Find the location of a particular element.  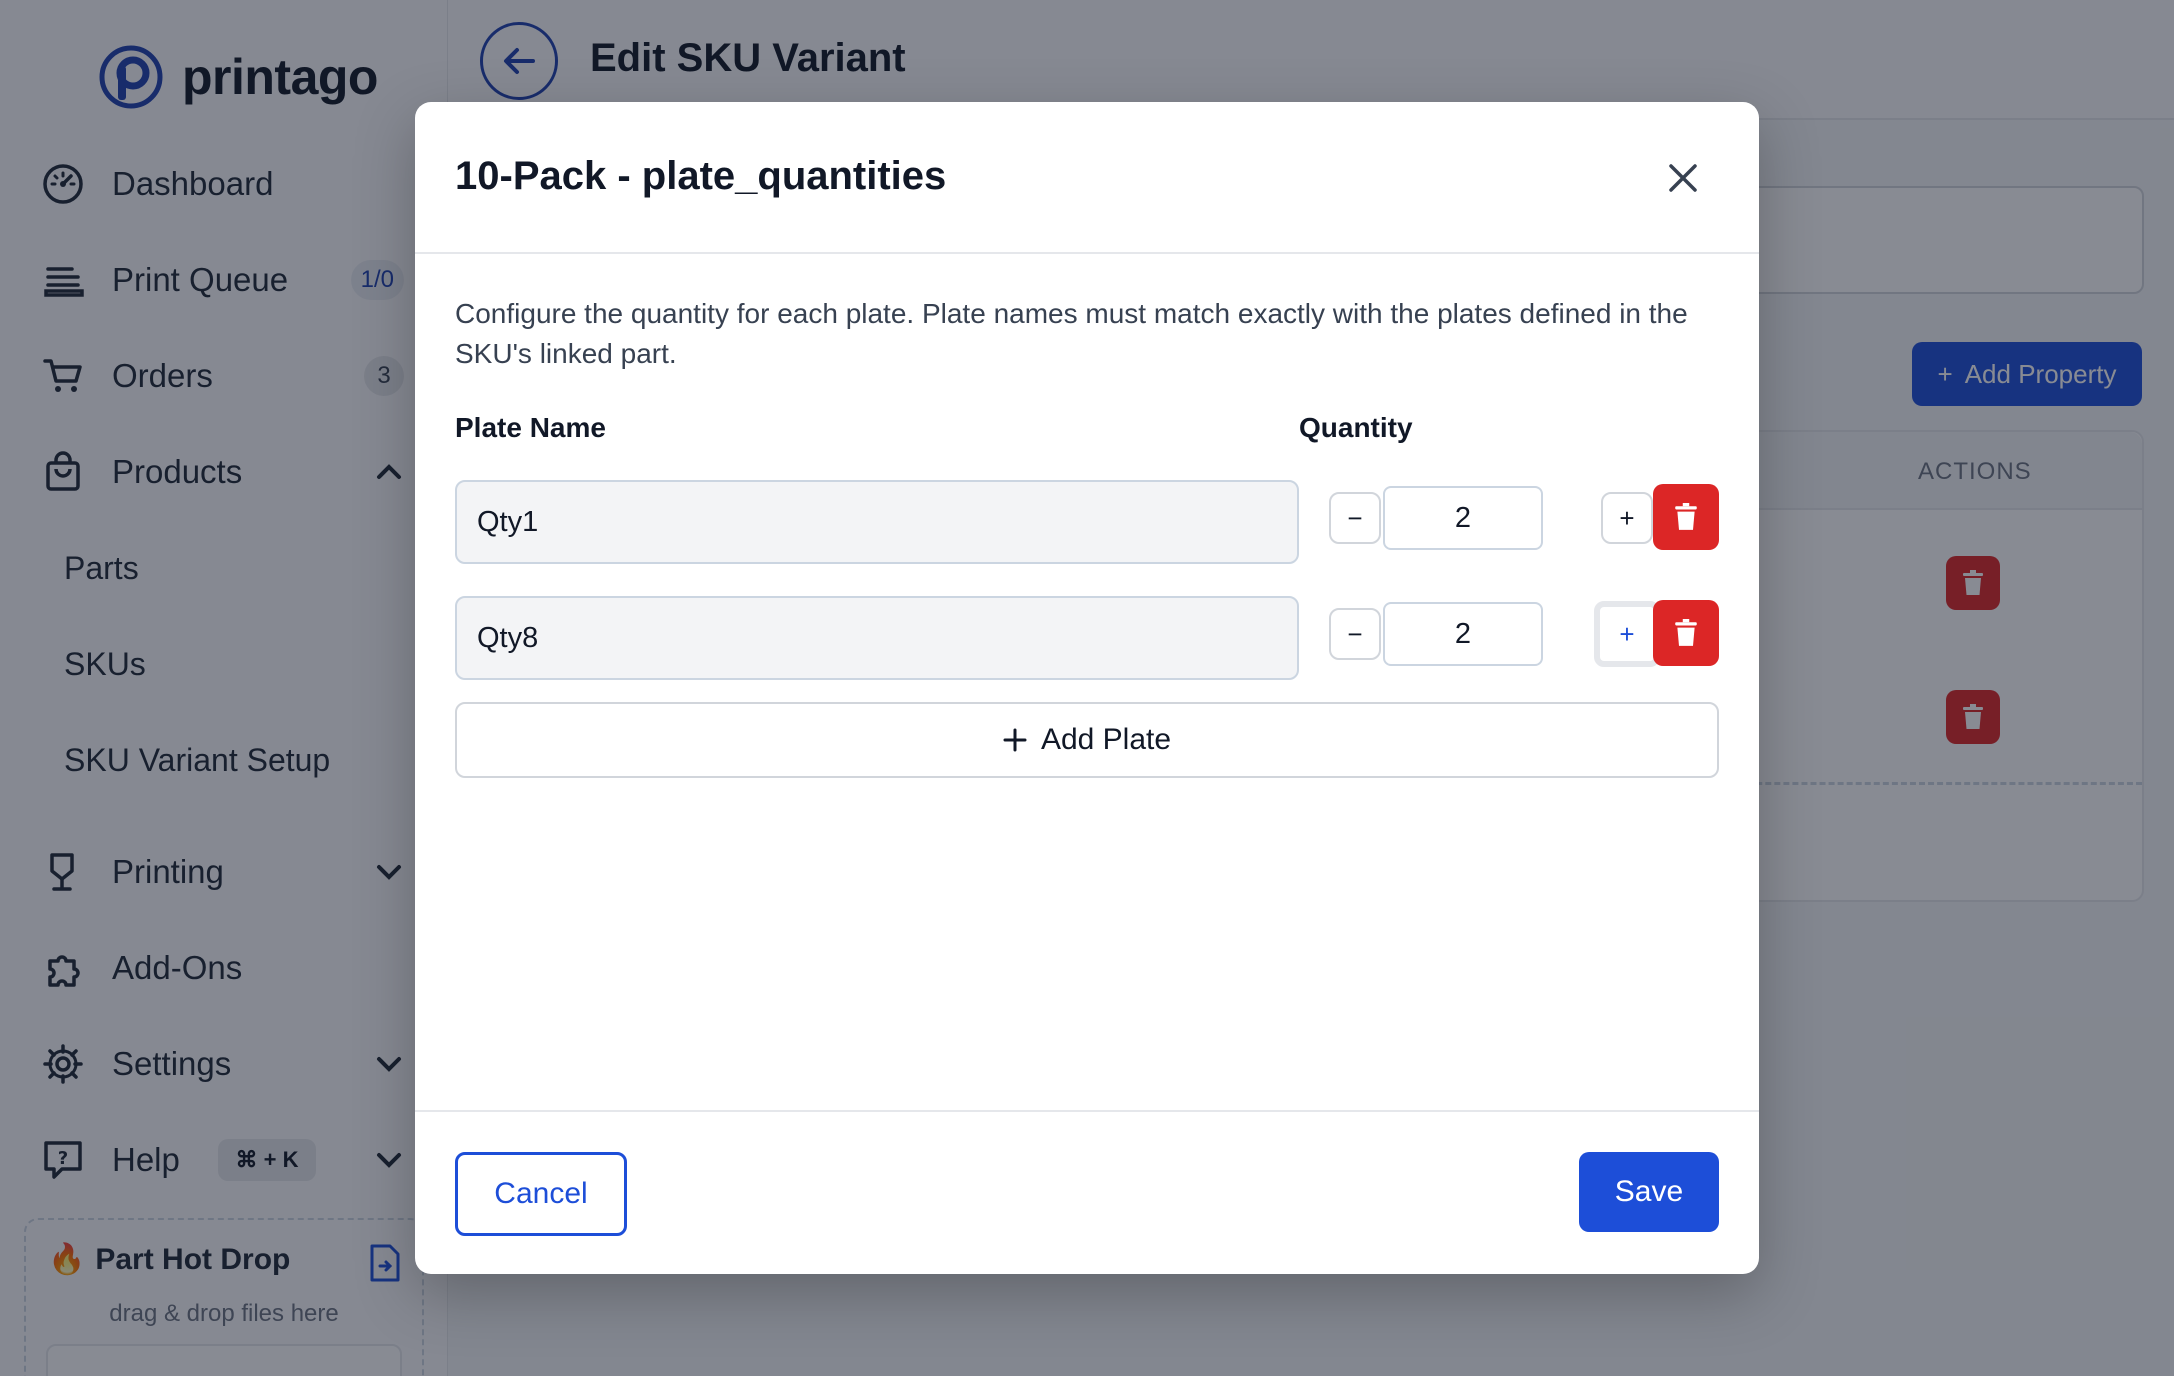

modal-header: 10-Pack - plate_quantities is located at coordinates (1087, 178).